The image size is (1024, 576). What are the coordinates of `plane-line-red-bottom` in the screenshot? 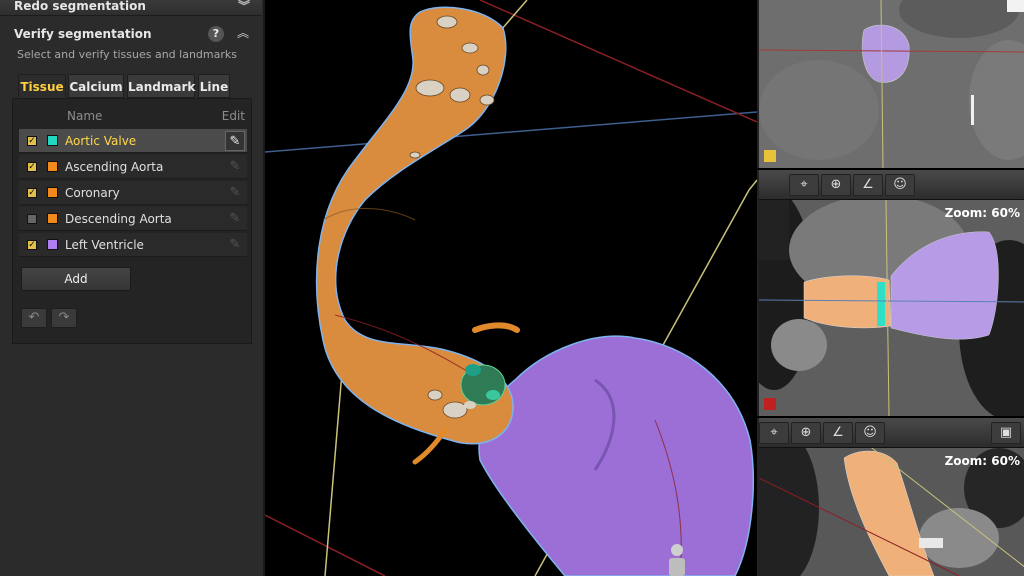 It's located at (325, 545).